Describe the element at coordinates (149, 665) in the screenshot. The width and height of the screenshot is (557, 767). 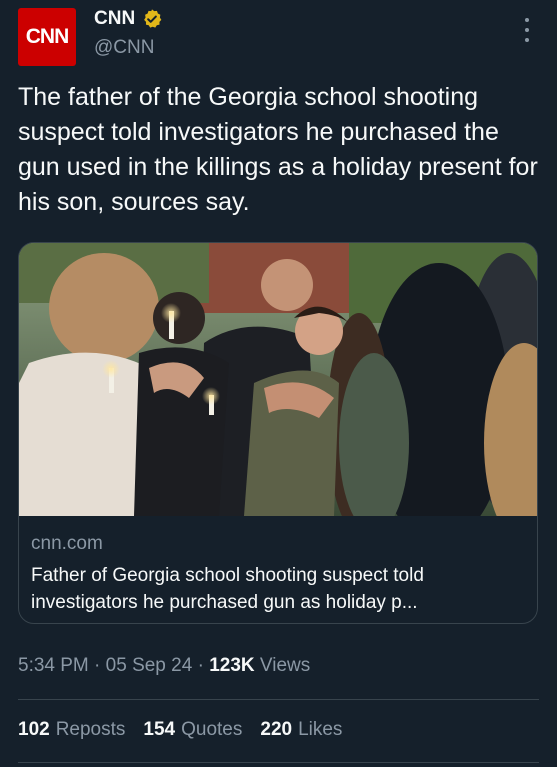
I see `tweet-date: 05 Sep 24` at that location.